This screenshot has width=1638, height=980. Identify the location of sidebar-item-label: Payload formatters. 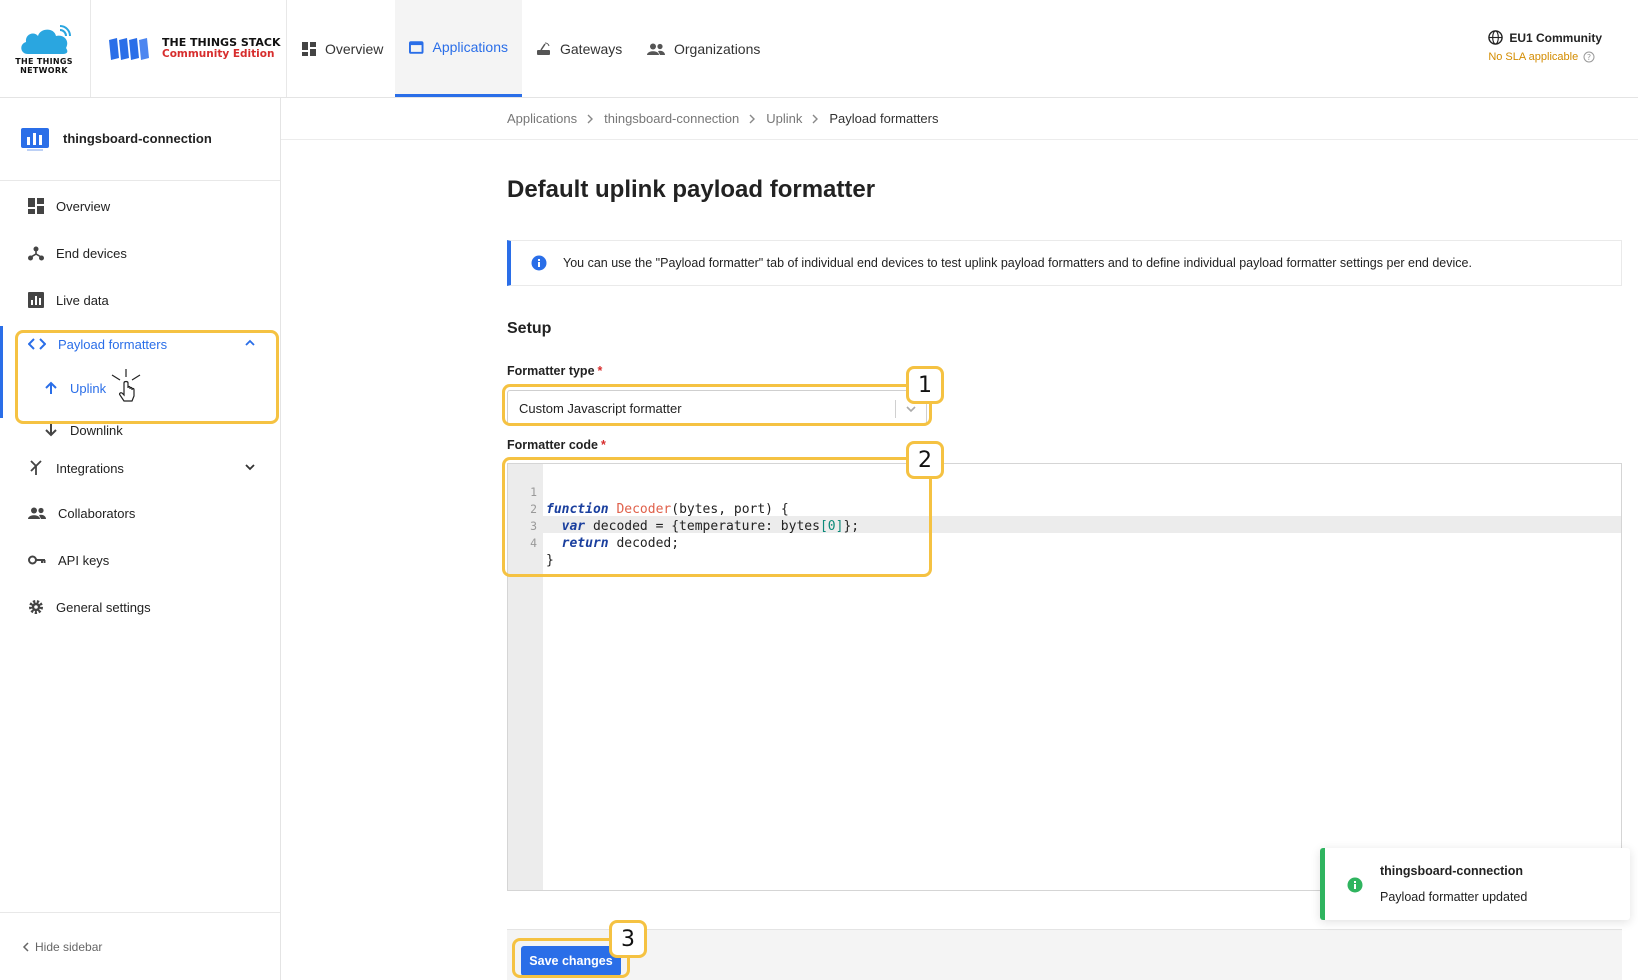
(113, 344).